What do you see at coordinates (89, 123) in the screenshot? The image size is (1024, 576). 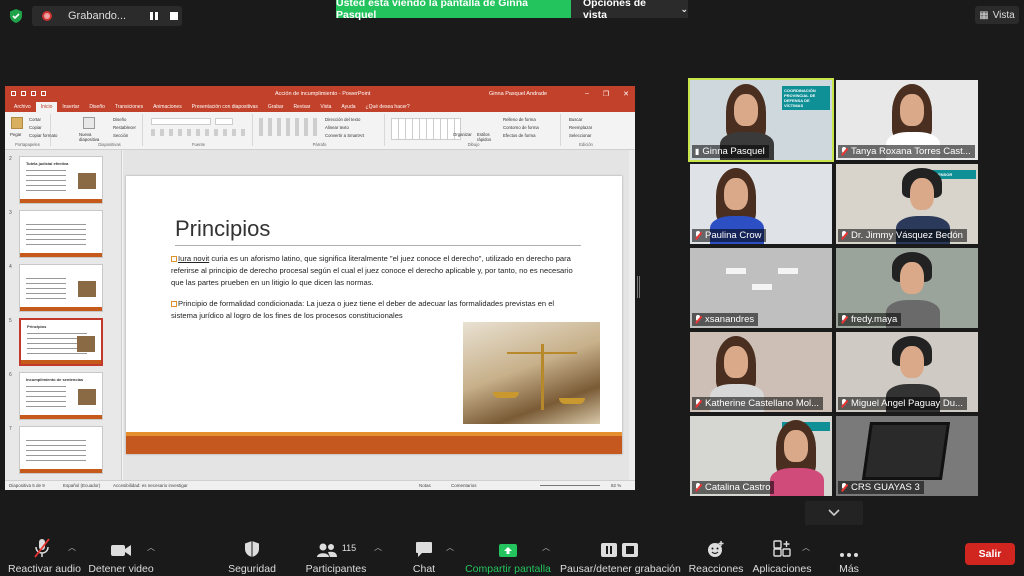 I see `new-slide-icon` at bounding box center [89, 123].